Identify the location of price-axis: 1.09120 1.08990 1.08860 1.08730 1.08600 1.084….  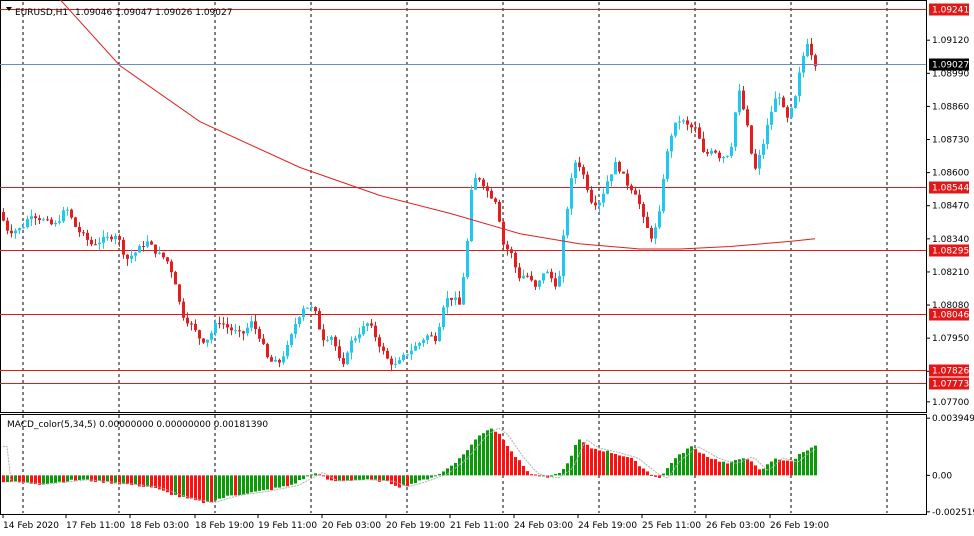
(947, 222).